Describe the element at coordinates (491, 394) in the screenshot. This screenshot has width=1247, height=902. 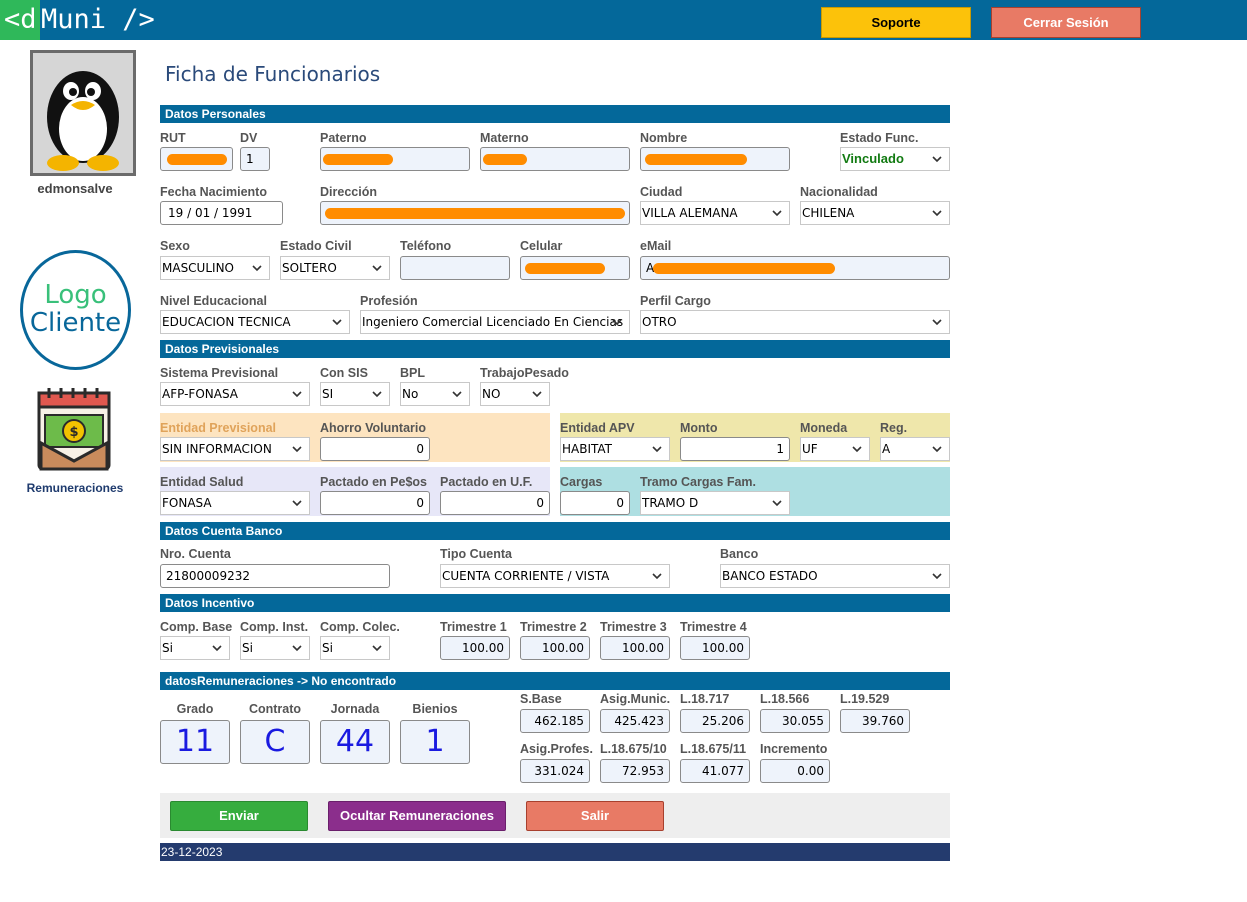
I see `trabajo-pesado-value: NO` at that location.